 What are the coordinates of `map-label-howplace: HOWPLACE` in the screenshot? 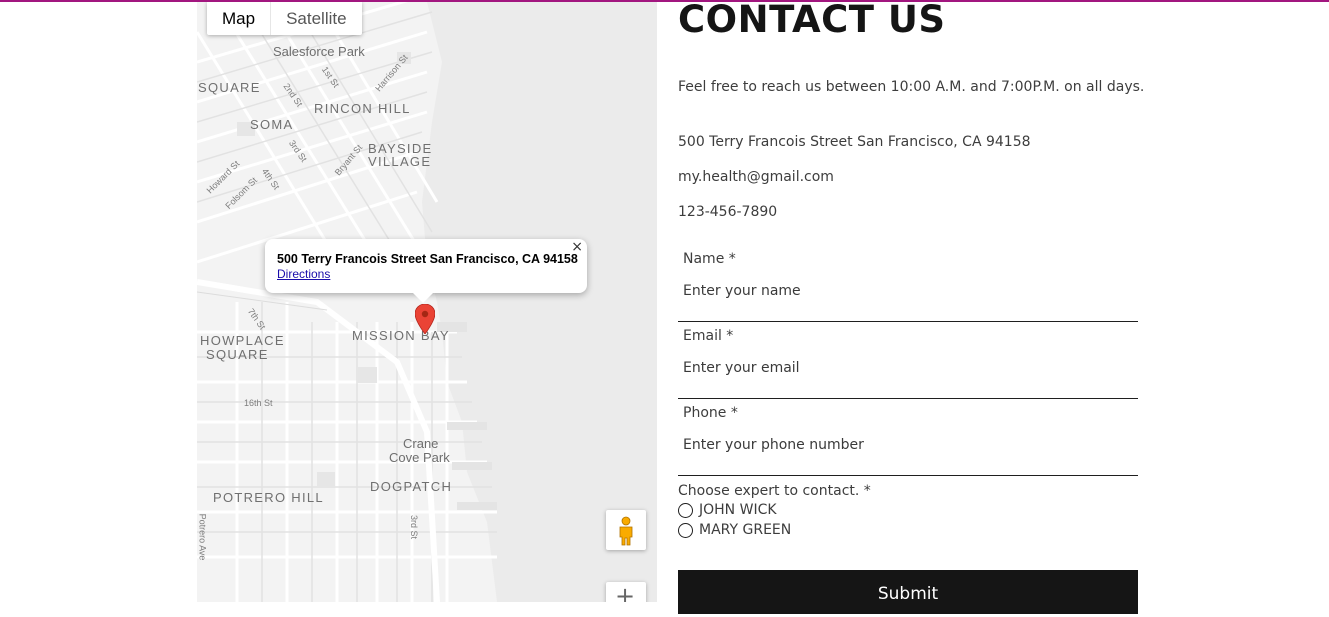 It's located at (242, 340).